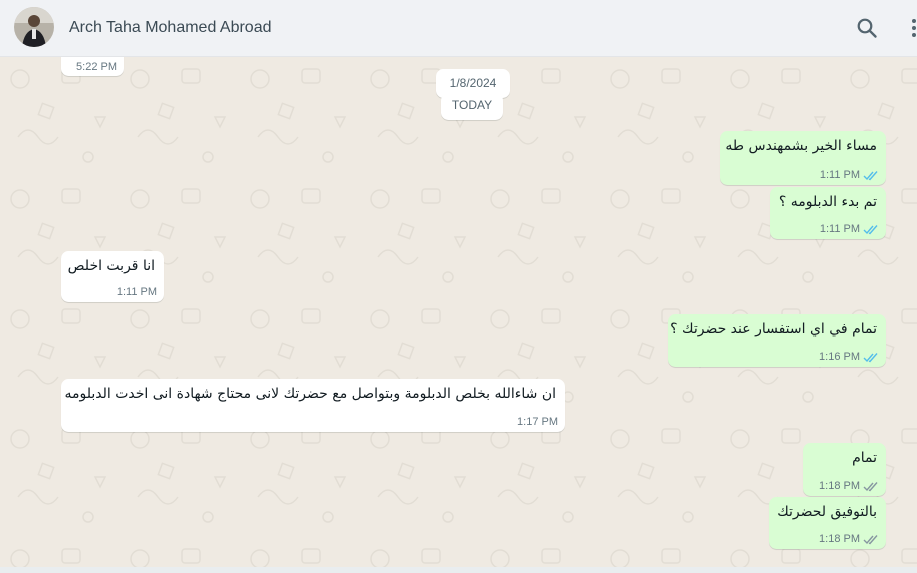  Describe the element at coordinates (777, 340) in the screenshot. I see `message-bubble-outgoing: تمام في اي استفسار عند حضرتك ؟ 1:16 PM` at that location.